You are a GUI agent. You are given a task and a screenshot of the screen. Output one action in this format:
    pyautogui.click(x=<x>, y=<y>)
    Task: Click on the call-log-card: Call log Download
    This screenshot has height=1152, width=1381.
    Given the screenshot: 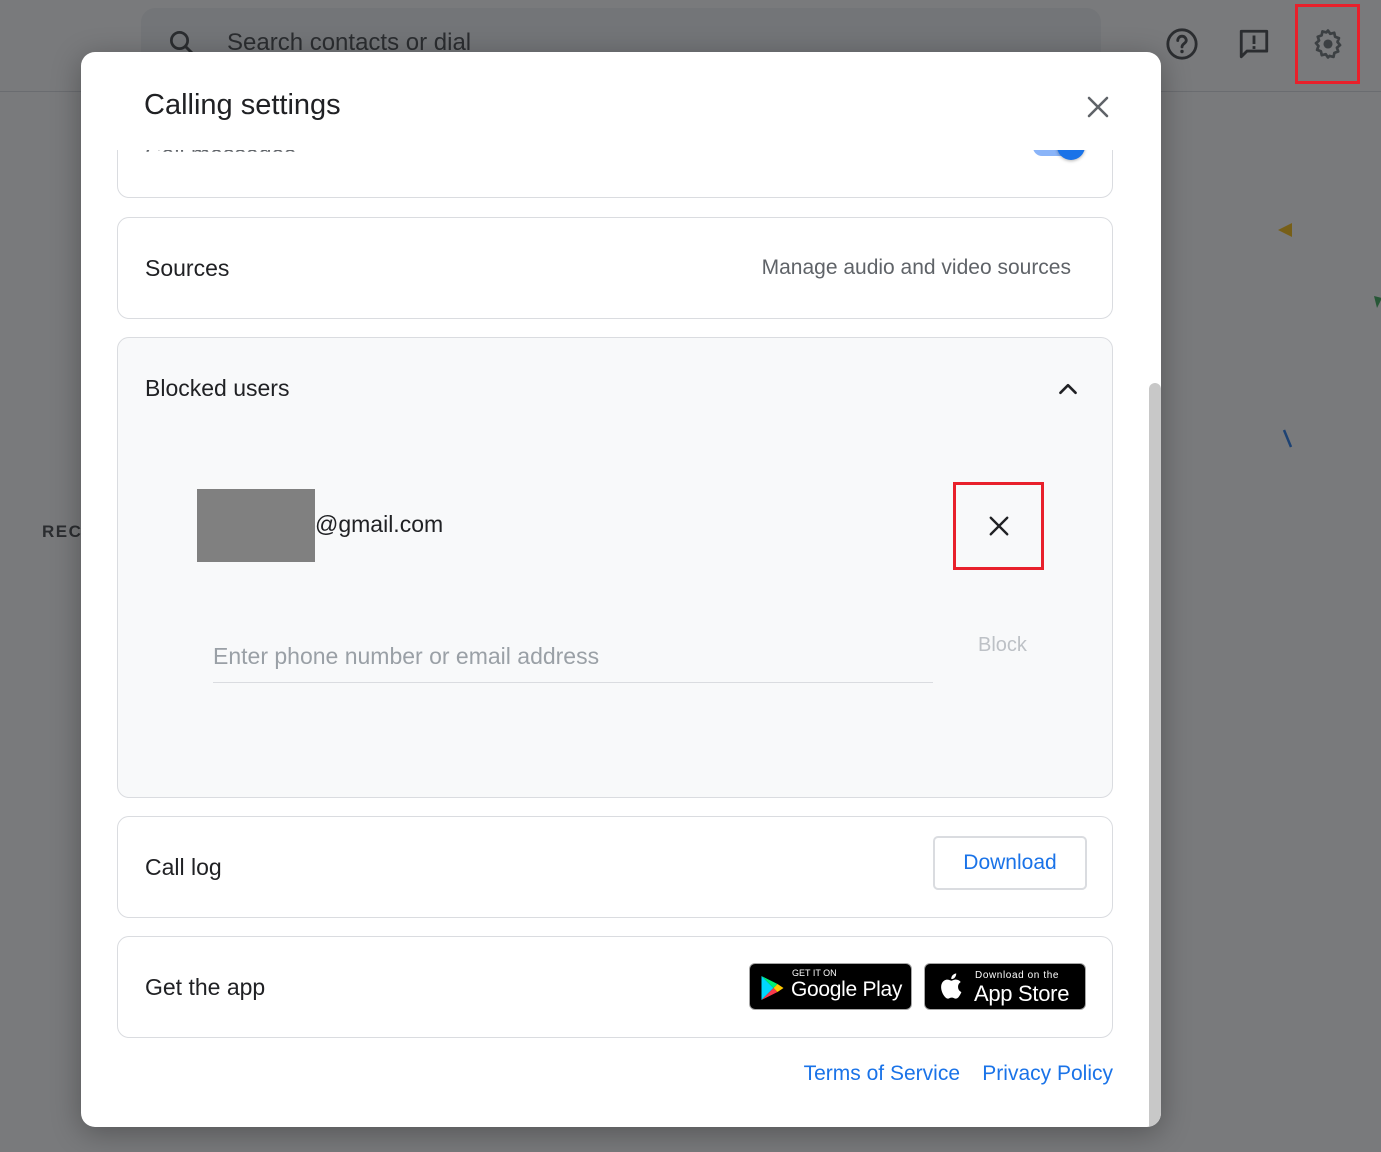 What is the action you would take?
    pyautogui.click(x=615, y=867)
    